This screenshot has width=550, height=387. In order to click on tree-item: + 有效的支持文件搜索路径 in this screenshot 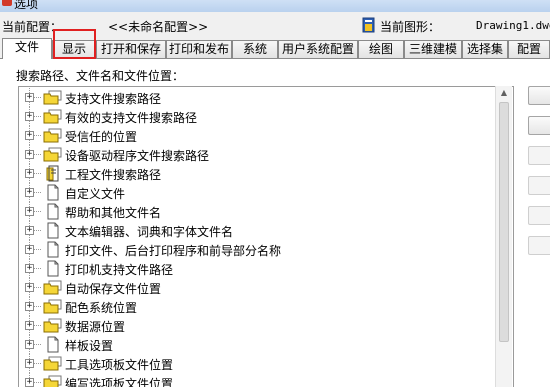, I will do `click(258, 116)`.